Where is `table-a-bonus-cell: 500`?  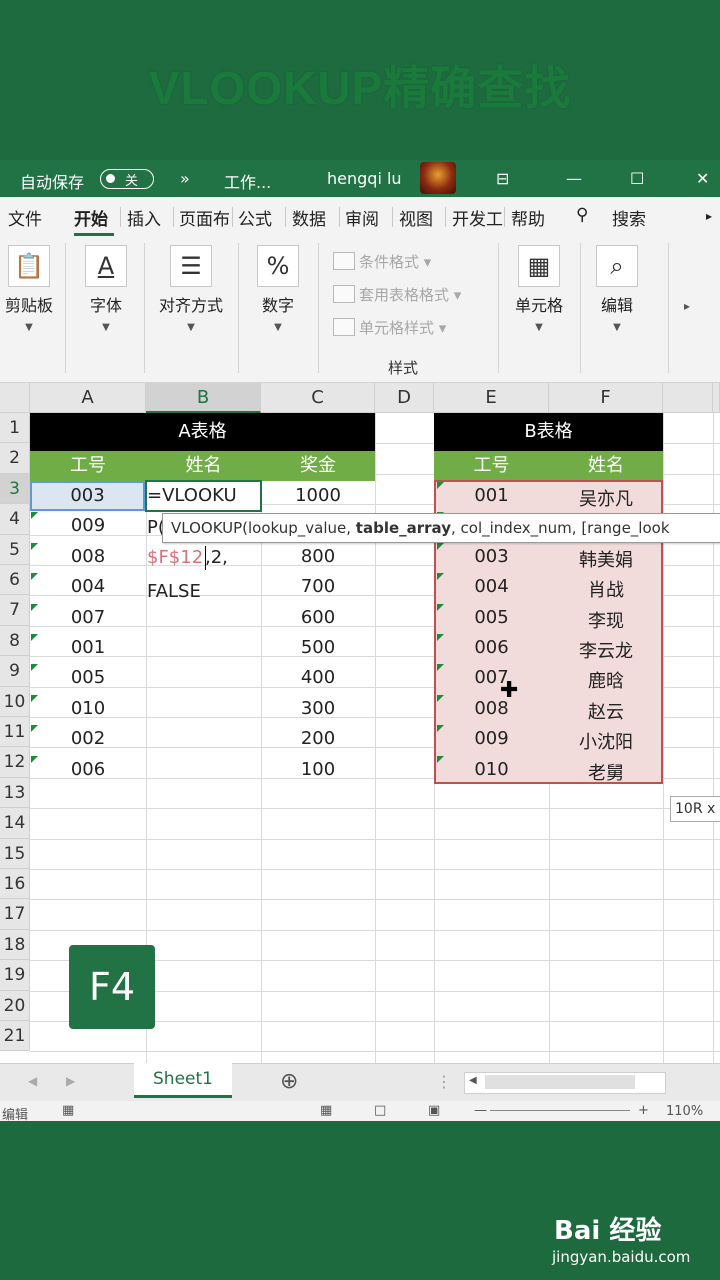 table-a-bonus-cell: 500 is located at coordinates (318, 647).